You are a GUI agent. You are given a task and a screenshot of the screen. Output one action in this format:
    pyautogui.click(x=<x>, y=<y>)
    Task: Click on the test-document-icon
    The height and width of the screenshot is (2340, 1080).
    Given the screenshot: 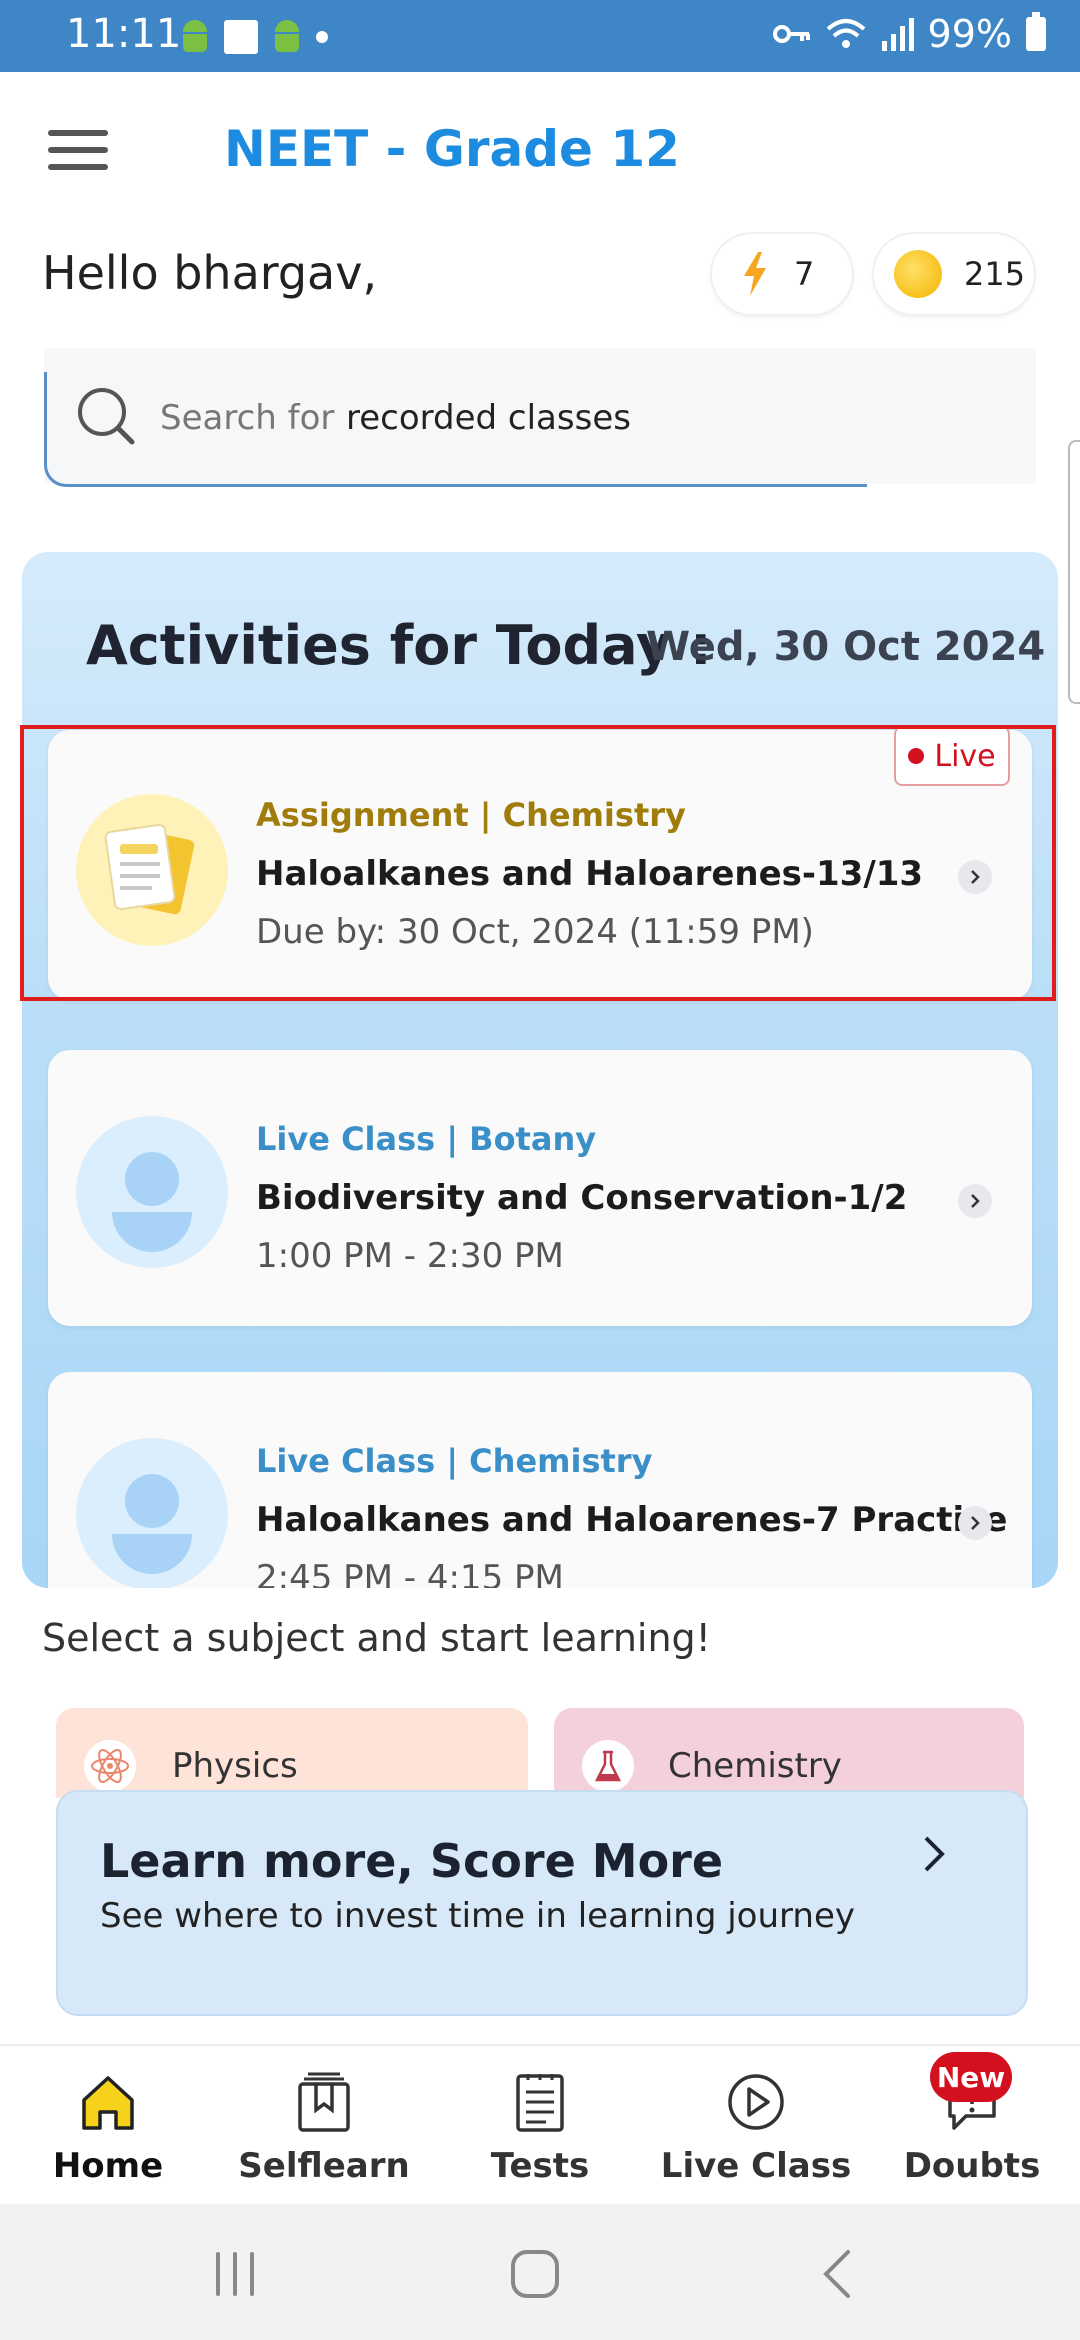 What is the action you would take?
    pyautogui.click(x=540, y=2103)
    